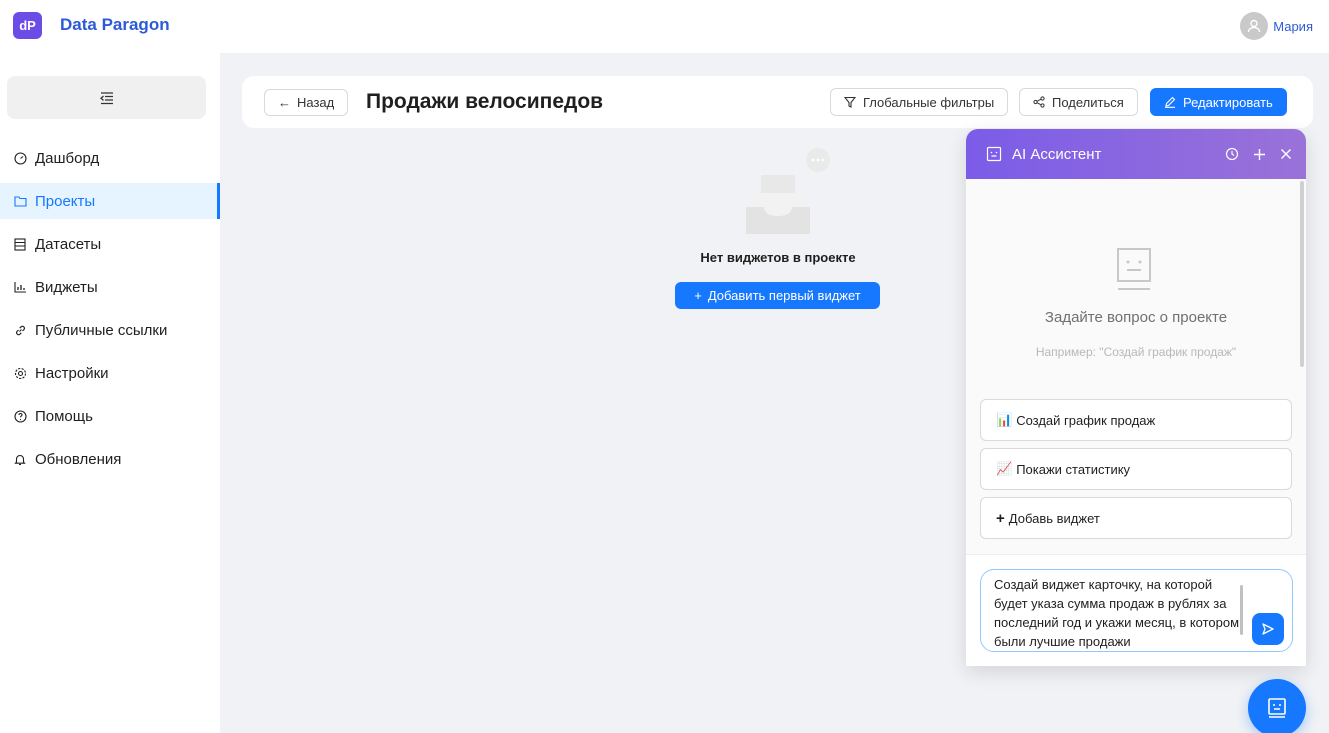 The width and height of the screenshot is (1329, 733). Describe the element at coordinates (66, 287) in the screenshot. I see `sidebar-item-label: Виджеты` at that location.